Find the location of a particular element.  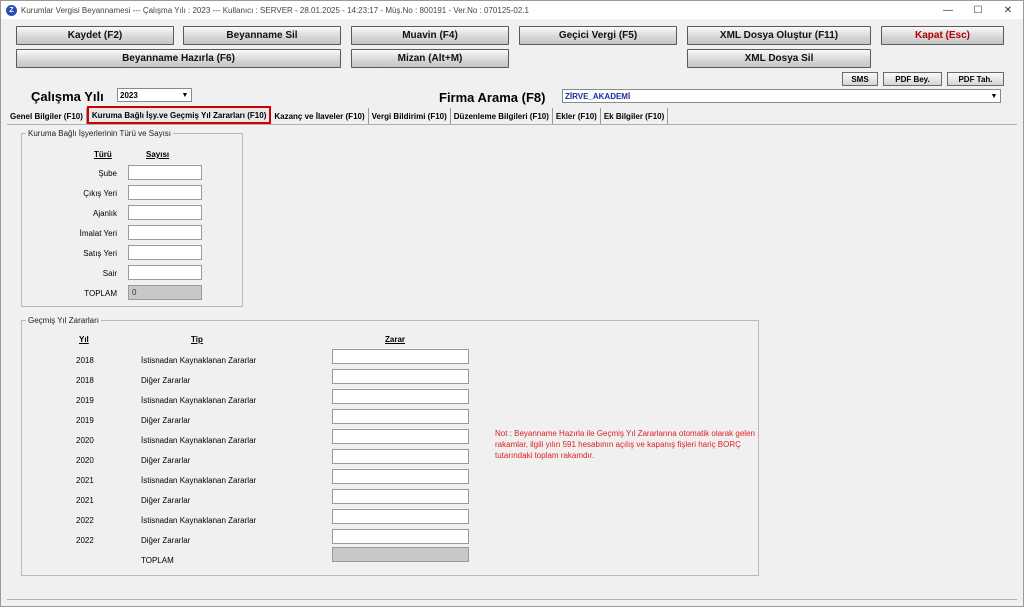

beyanname-hazirla-button: Beyanname Hazırla (F6) is located at coordinates (178, 58).